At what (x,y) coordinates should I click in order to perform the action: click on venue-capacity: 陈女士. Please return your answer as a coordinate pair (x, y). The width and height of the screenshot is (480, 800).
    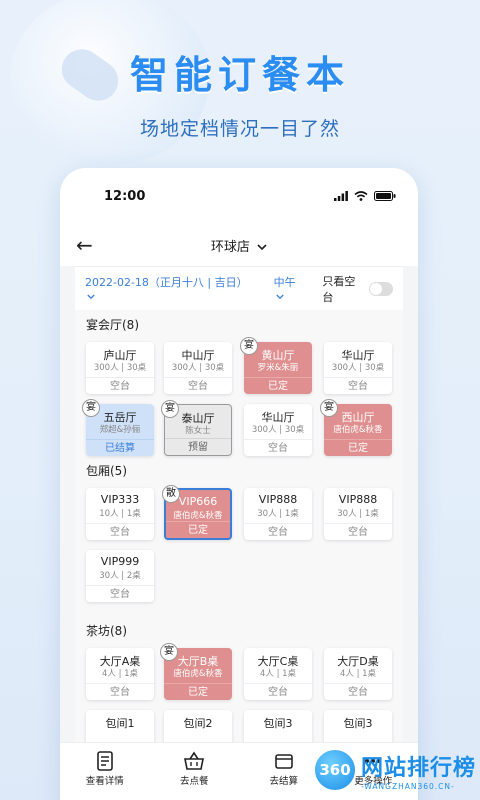
    Looking at the image, I should click on (198, 431).